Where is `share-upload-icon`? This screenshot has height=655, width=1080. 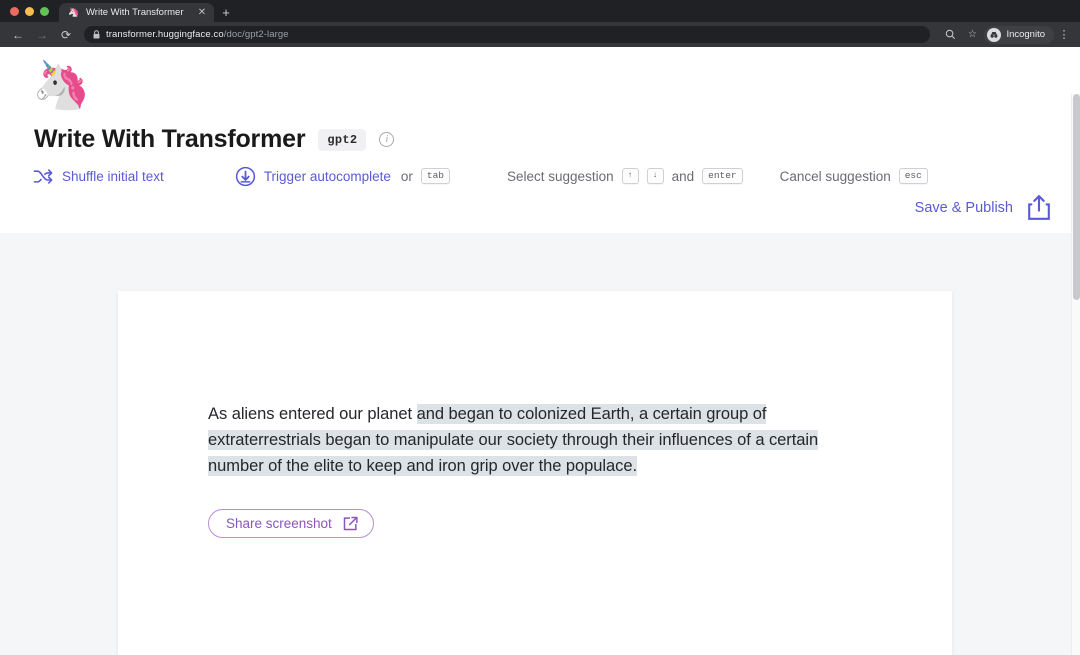 share-upload-icon is located at coordinates (1039, 207).